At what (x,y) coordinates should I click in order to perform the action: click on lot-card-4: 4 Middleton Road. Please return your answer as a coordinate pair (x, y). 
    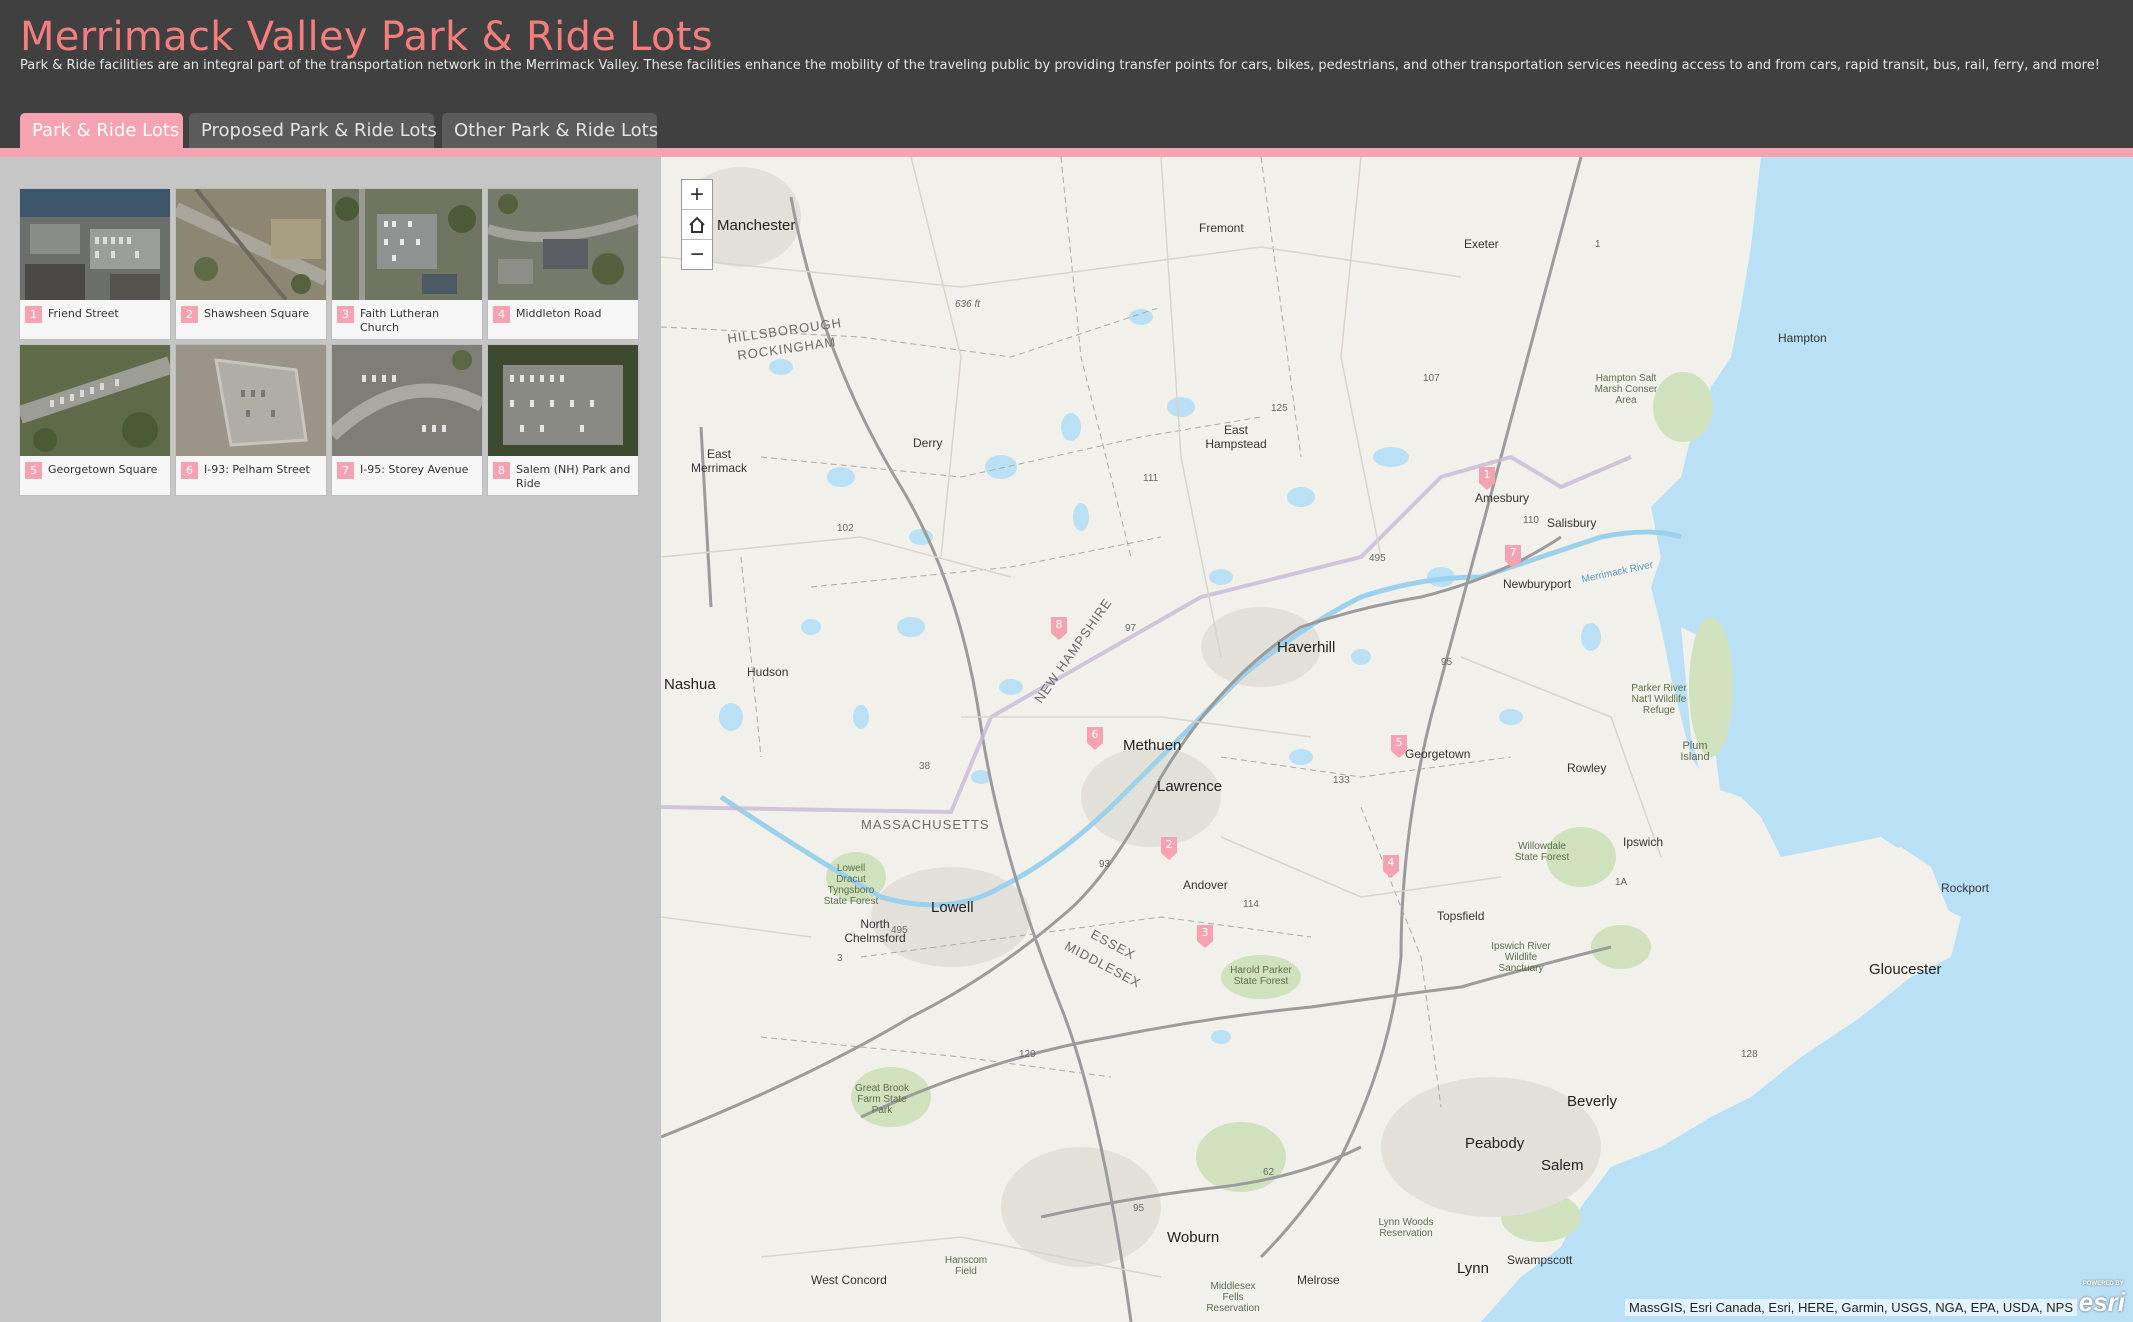
    Looking at the image, I should click on (563, 264).